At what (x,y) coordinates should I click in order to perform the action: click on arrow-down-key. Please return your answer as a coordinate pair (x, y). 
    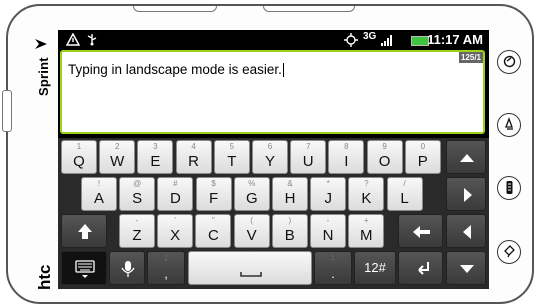
    Looking at the image, I should click on (466, 268).